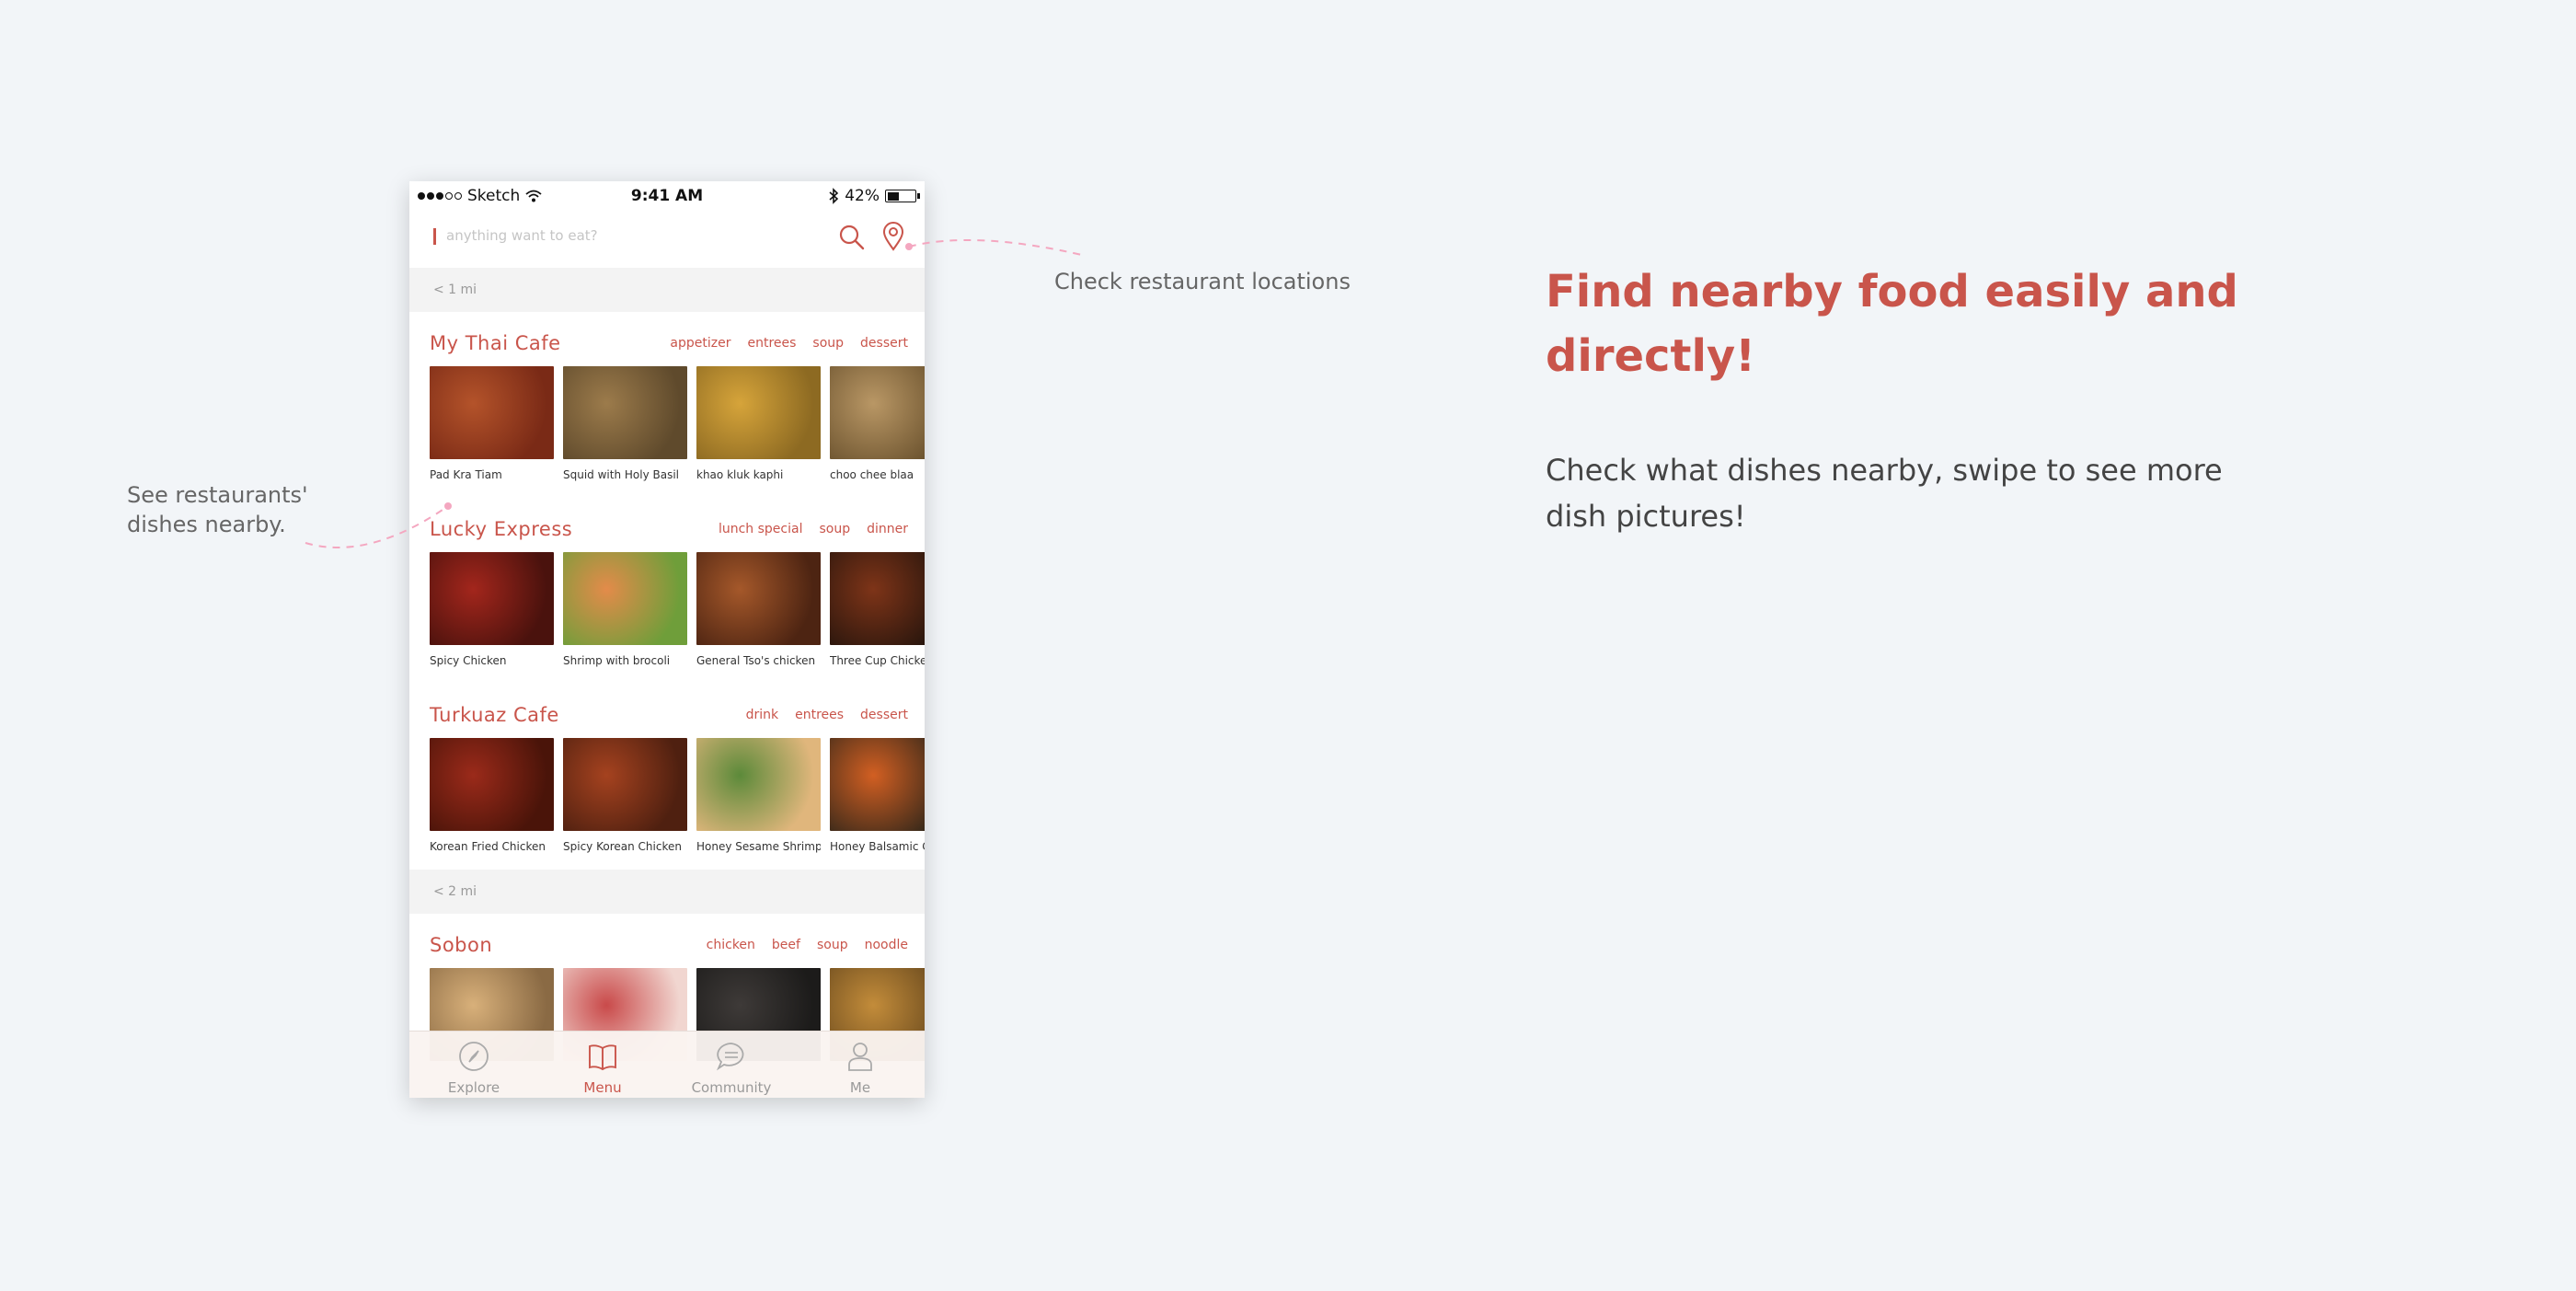  I want to click on headline: Find nearby food easily and directly!, so click(1892, 324).